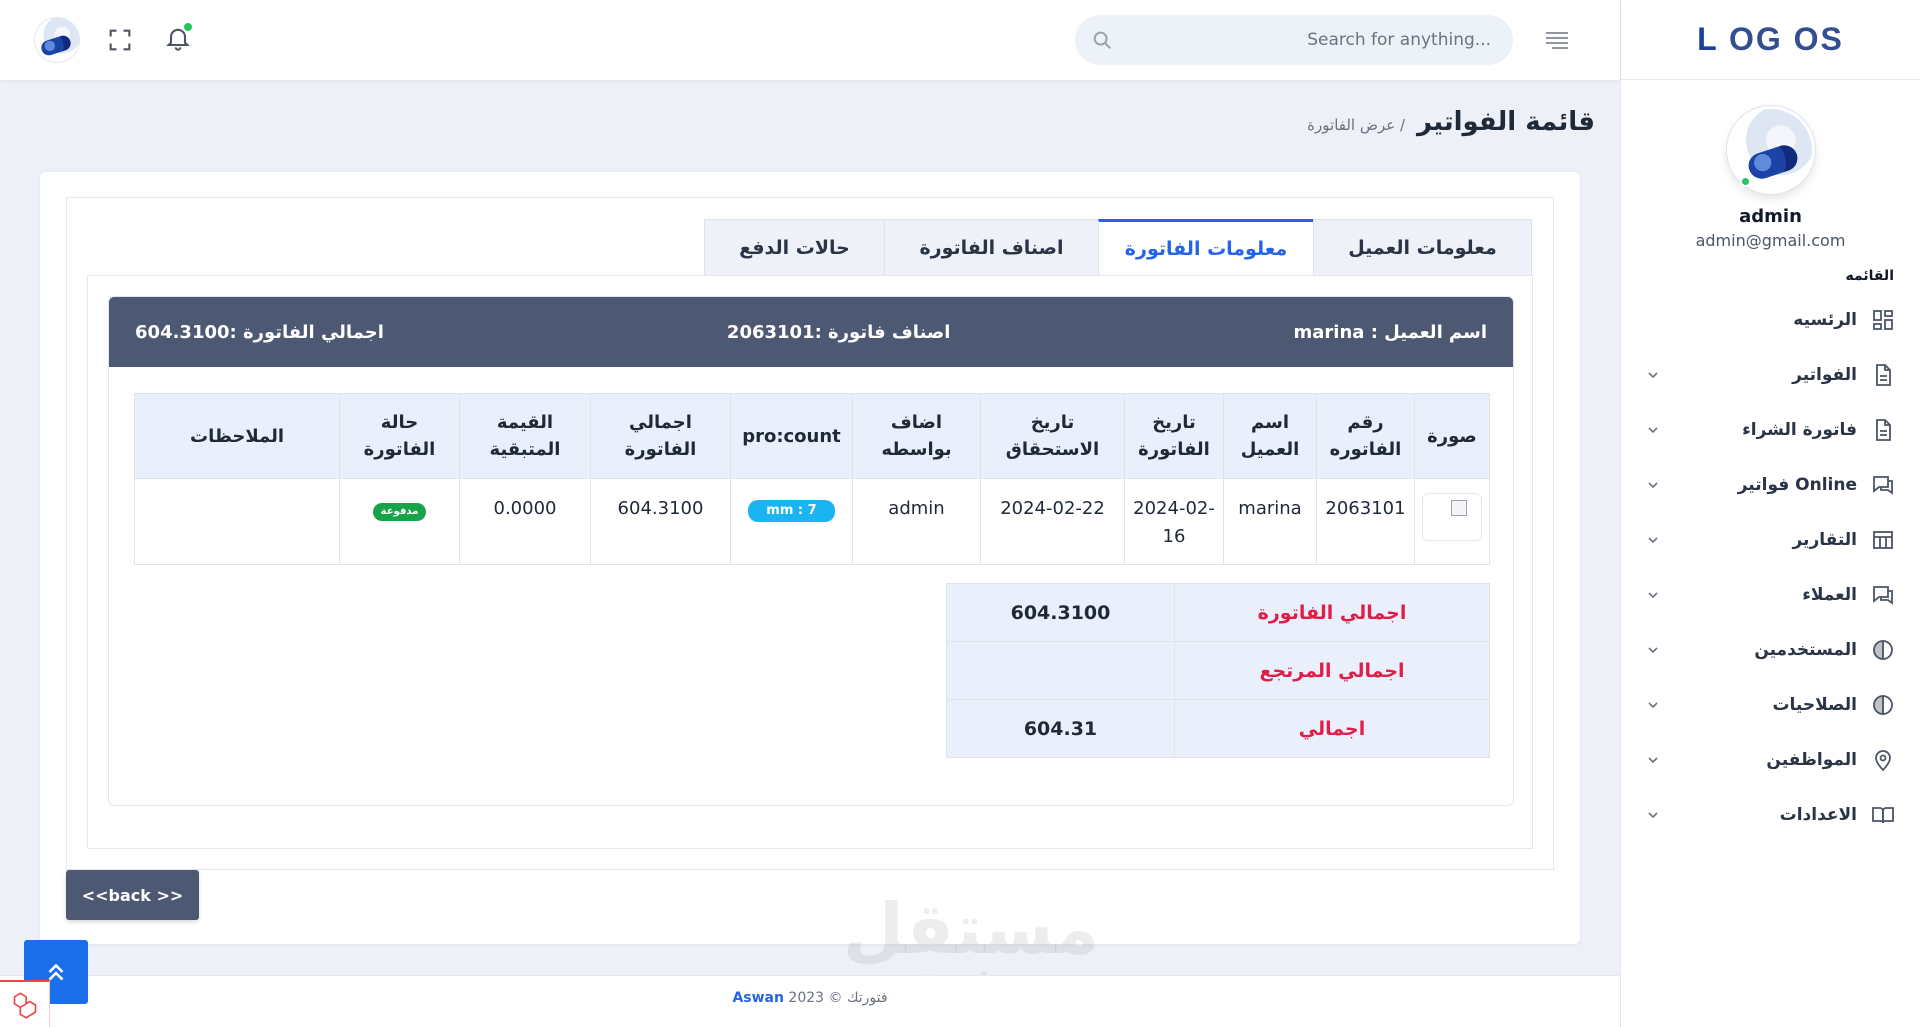  I want to click on search-icon, so click(1102, 40).